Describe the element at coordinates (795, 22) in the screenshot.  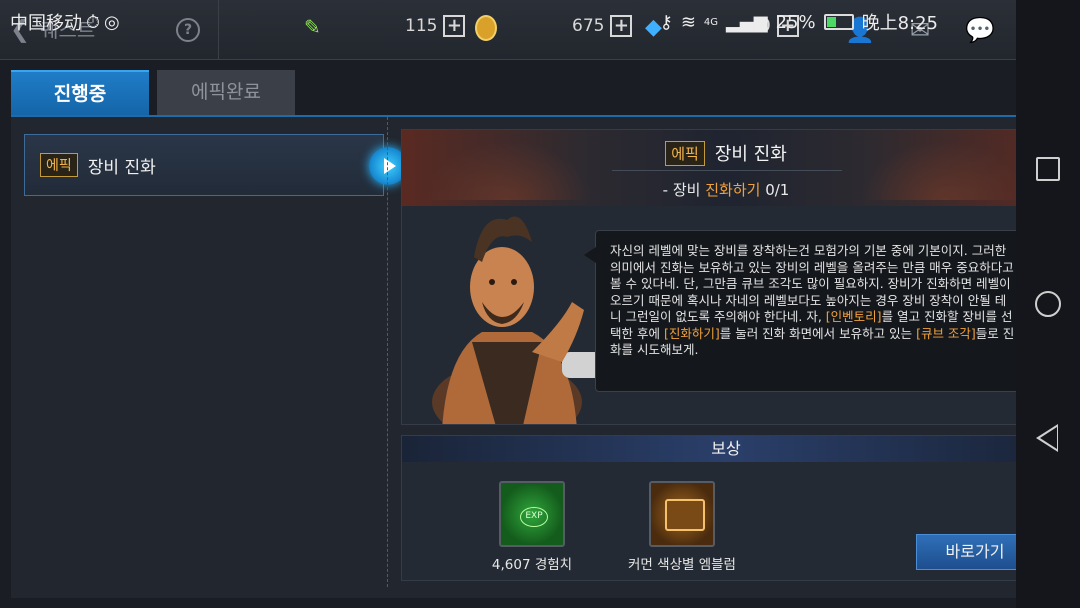
I see `battery-percent: 25%` at that location.